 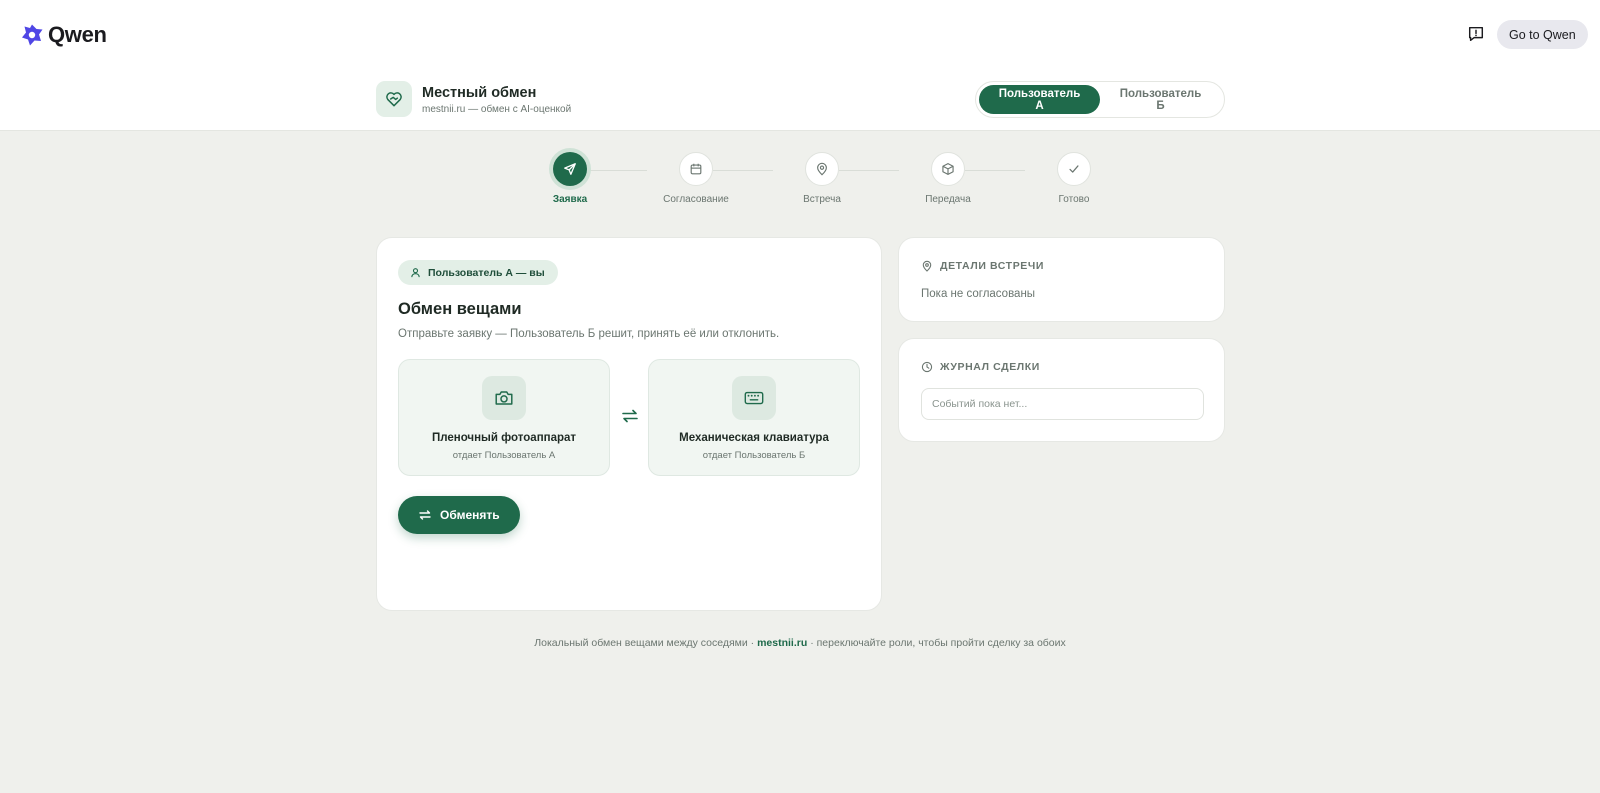 What do you see at coordinates (497, 109) in the screenshot?
I see `app-subtitle: mestnii.ru — обмен с AI-оценкой` at bounding box center [497, 109].